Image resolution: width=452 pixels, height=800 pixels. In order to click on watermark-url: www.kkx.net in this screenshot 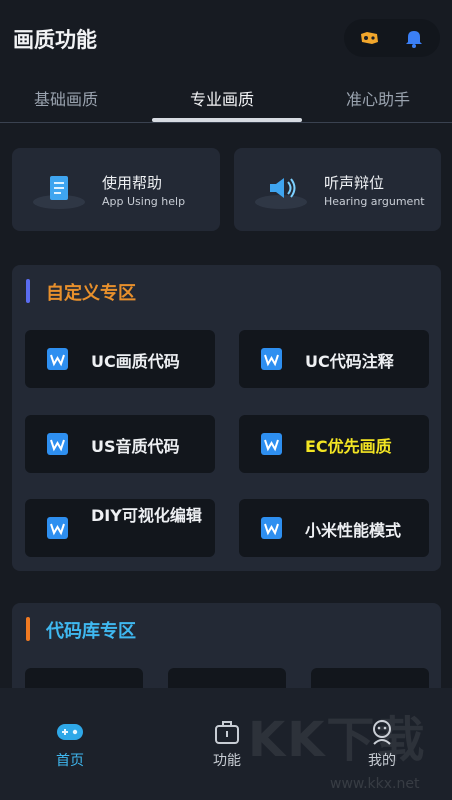, I will do `click(375, 784)`.